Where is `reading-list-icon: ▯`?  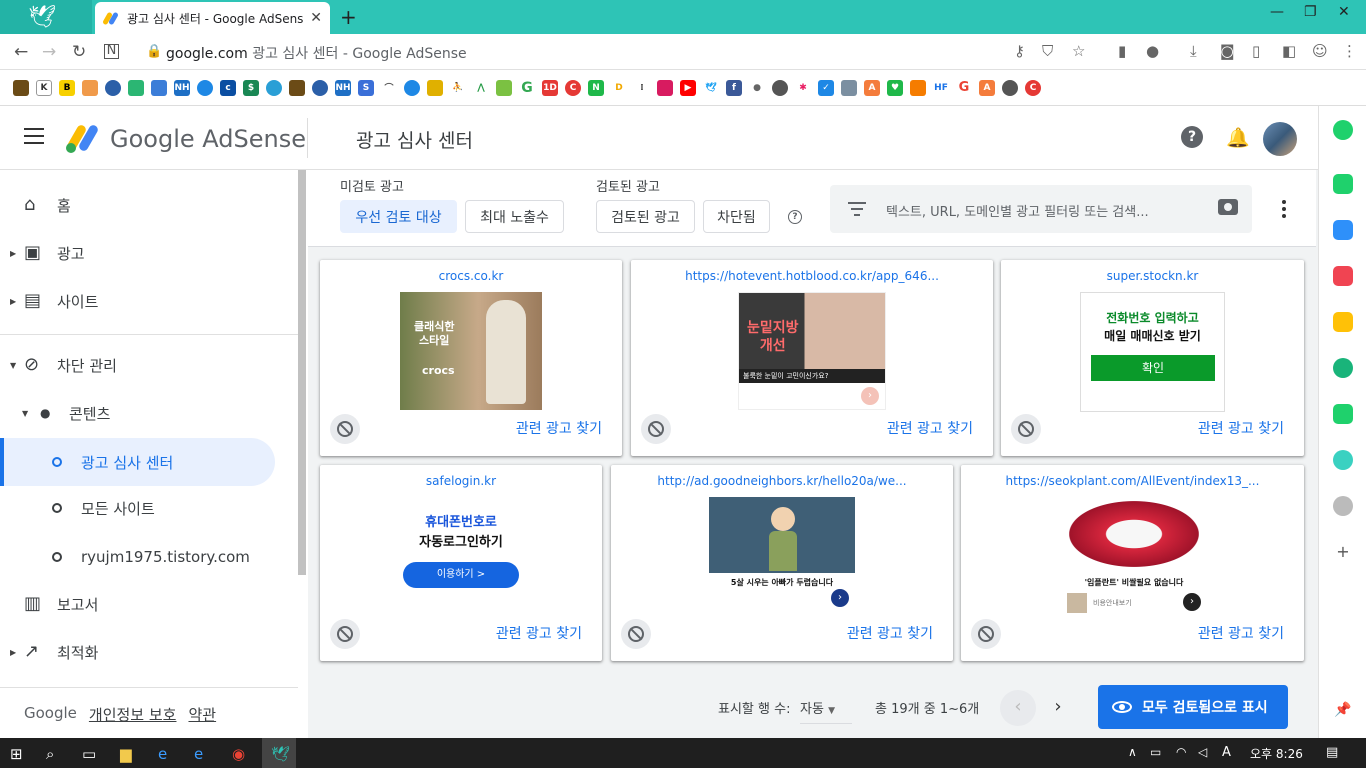
reading-list-icon: ▯ is located at coordinates (1256, 51).